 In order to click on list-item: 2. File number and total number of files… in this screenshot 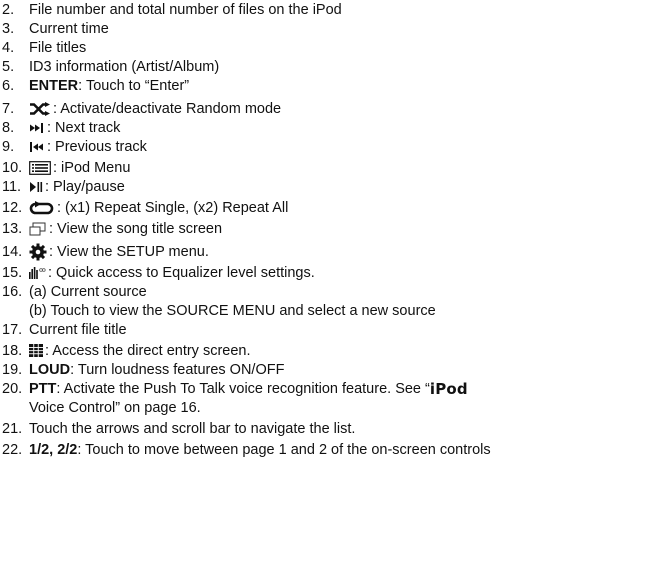, I will do `click(322, 9)`.